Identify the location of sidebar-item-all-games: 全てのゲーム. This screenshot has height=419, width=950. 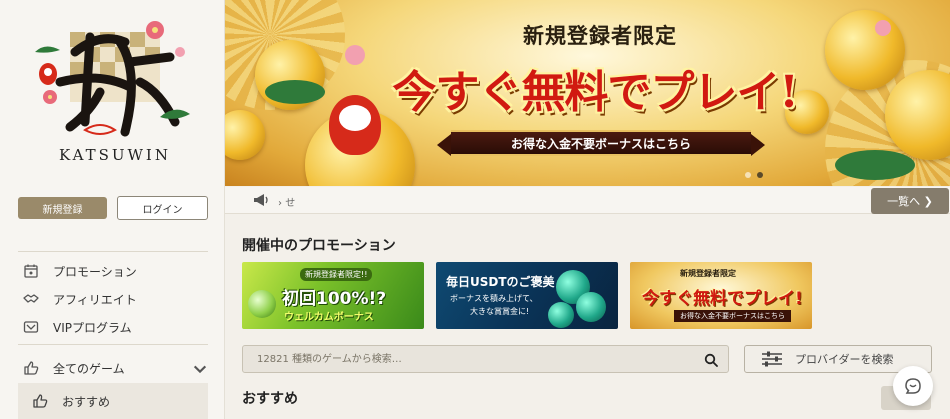
(113, 368).